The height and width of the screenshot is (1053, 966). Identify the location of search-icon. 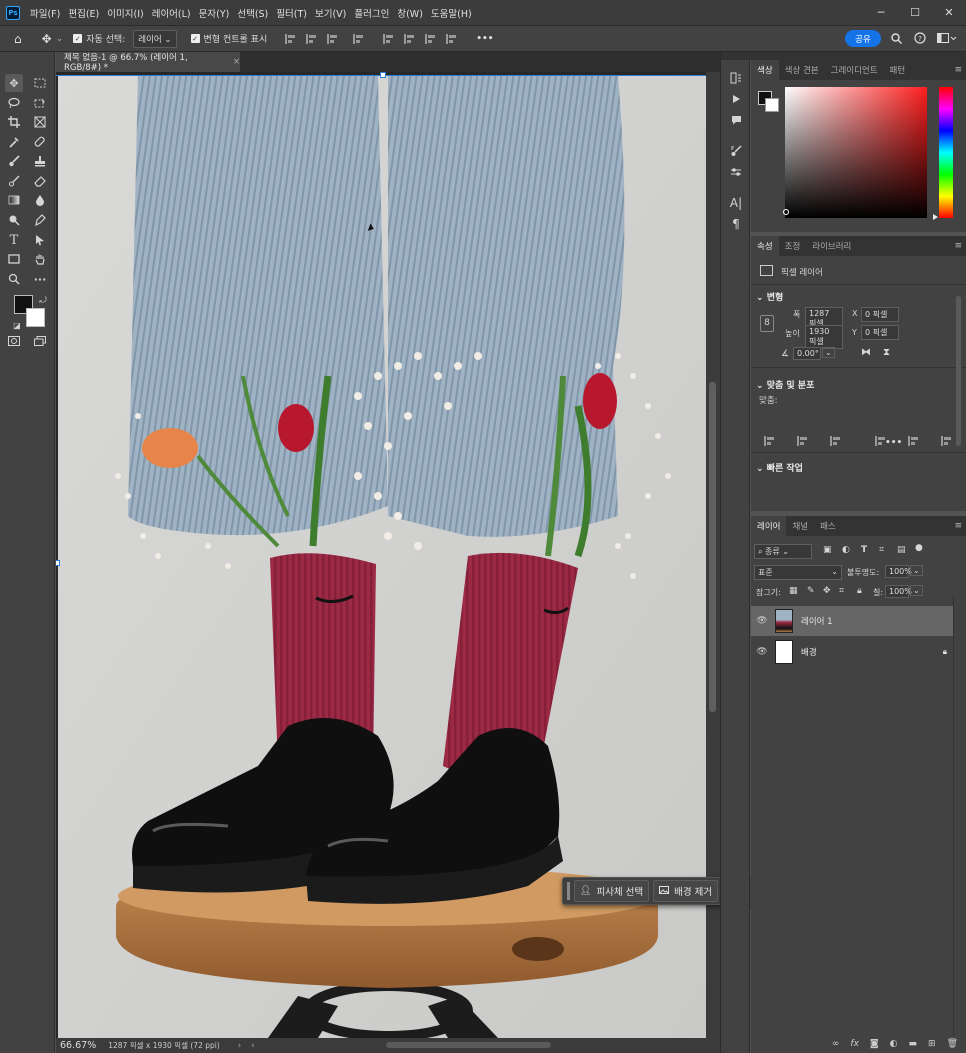
(896, 38).